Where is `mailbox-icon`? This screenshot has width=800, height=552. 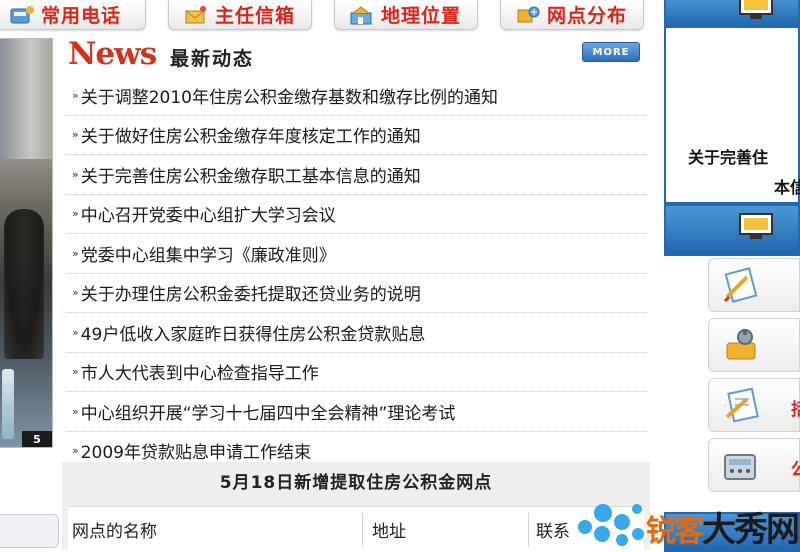 mailbox-icon is located at coordinates (196, 15).